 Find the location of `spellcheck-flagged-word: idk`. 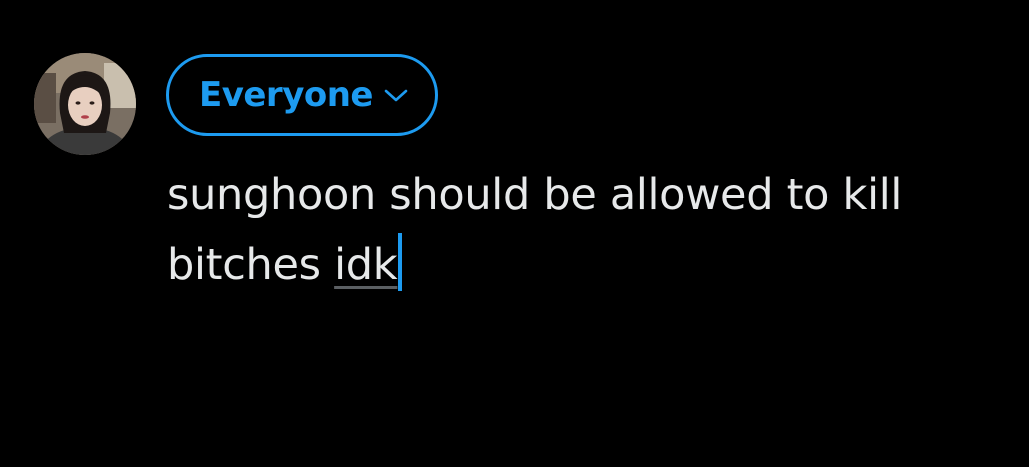

spellcheck-flagged-word: idk is located at coordinates (366, 265).